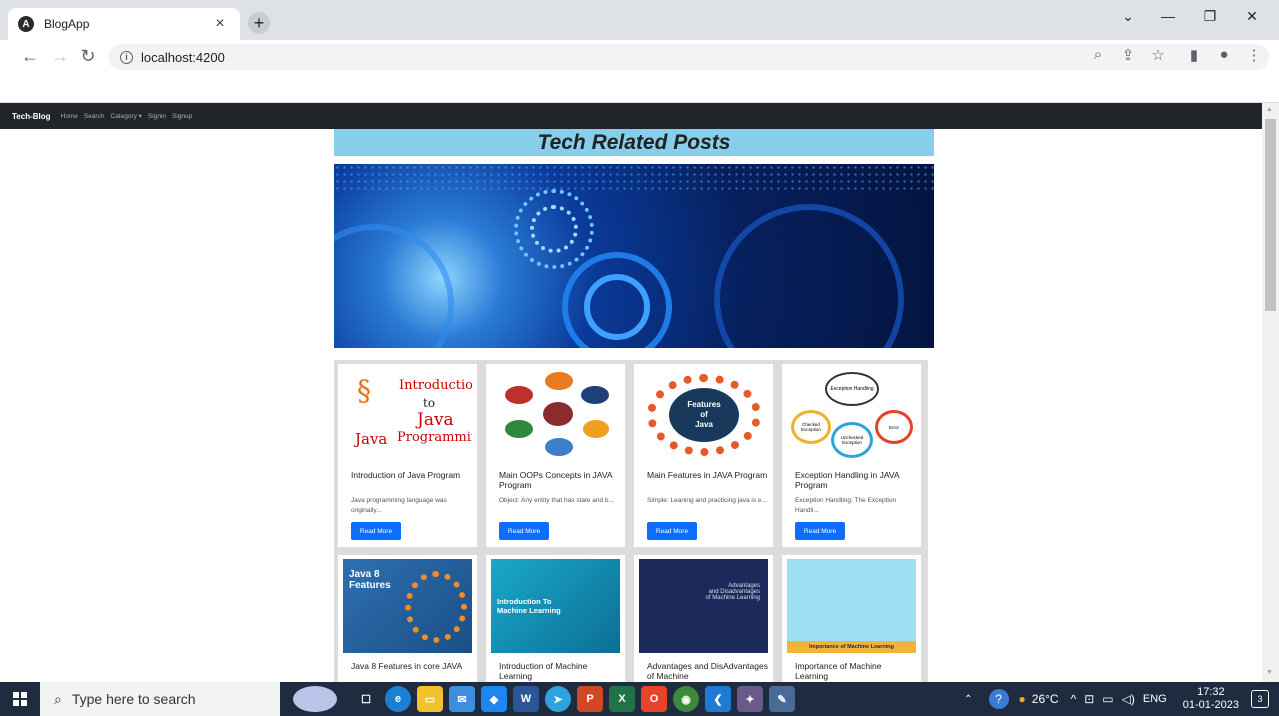 Image resolution: width=1279 pixels, height=716 pixels. I want to click on url-text: localhost:4200, so click(183, 57).